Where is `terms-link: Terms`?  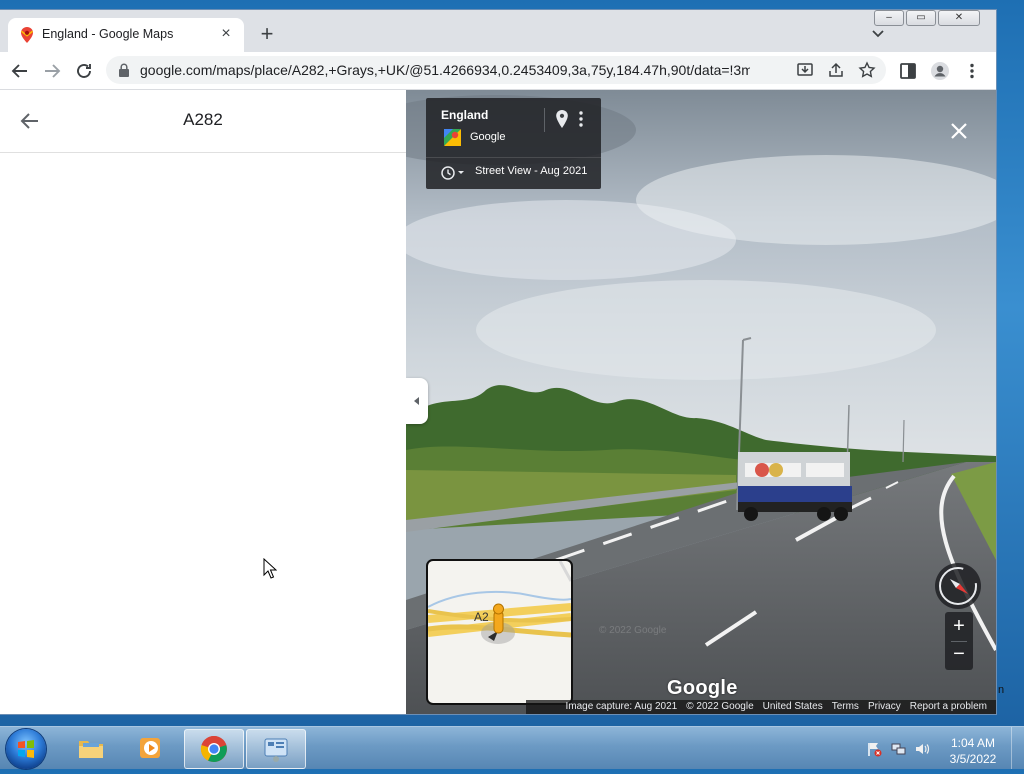
terms-link: Terms is located at coordinates (845, 707).